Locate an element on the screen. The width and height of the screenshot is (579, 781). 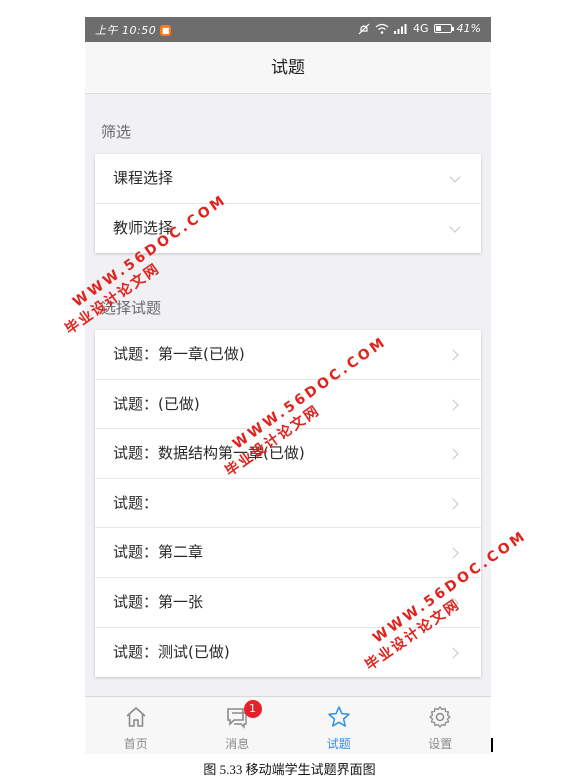
exam-item-label: 试题： is located at coordinates (136, 502).